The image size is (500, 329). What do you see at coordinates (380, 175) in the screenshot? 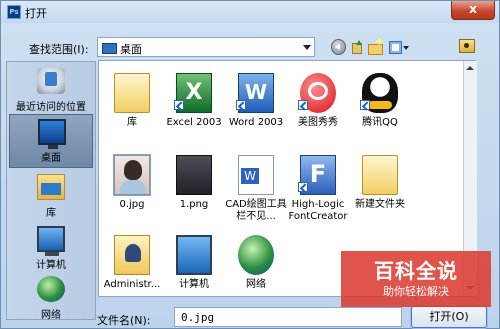
I see `folder-icon` at bounding box center [380, 175].